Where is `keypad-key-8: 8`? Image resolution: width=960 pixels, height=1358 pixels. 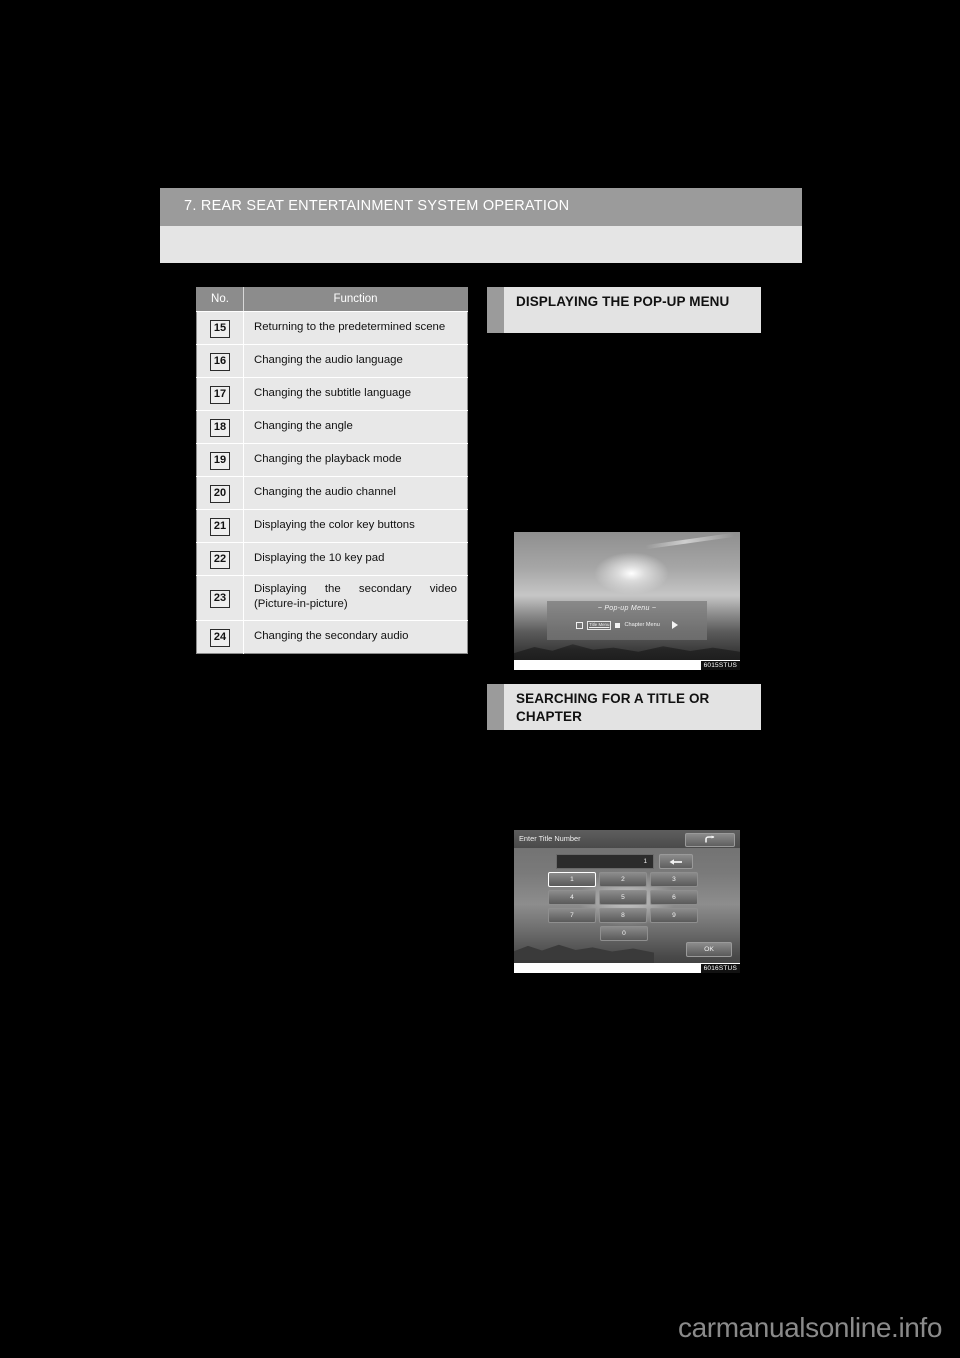 keypad-key-8: 8 is located at coordinates (623, 915).